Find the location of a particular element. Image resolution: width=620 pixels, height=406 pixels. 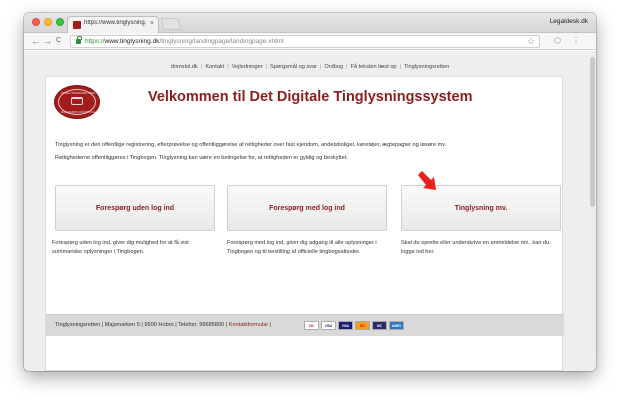

maestro-card-icon: MC is located at coordinates (379, 325).